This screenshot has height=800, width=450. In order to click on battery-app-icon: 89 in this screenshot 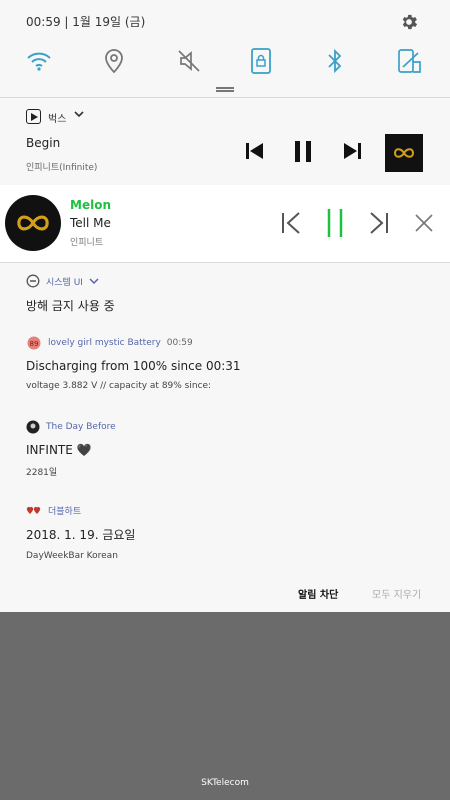, I will do `click(34, 343)`.